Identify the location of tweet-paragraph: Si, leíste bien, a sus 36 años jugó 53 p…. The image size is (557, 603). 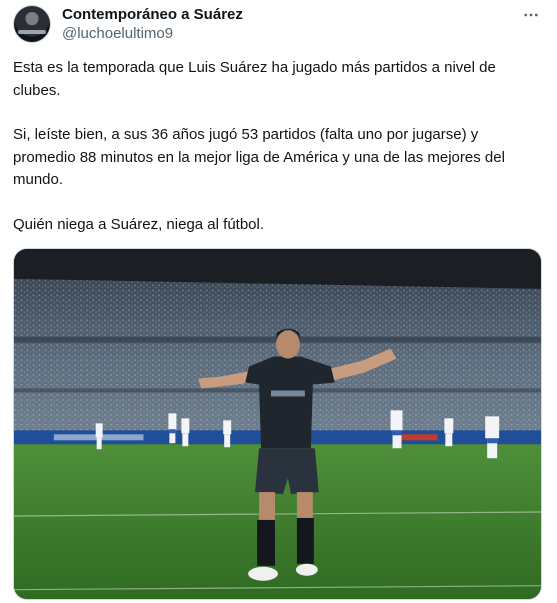
(259, 157).